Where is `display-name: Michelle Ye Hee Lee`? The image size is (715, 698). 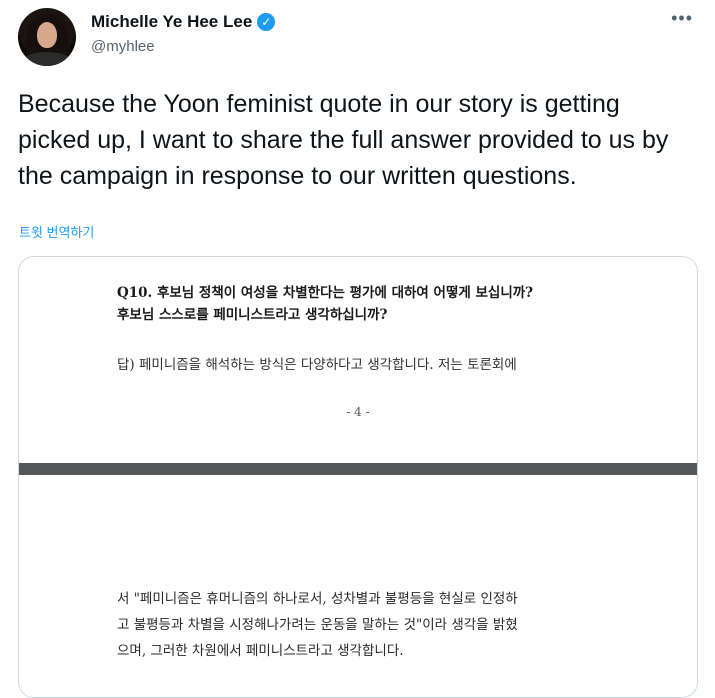 display-name: Michelle Ye Hee Lee is located at coordinates (171, 22).